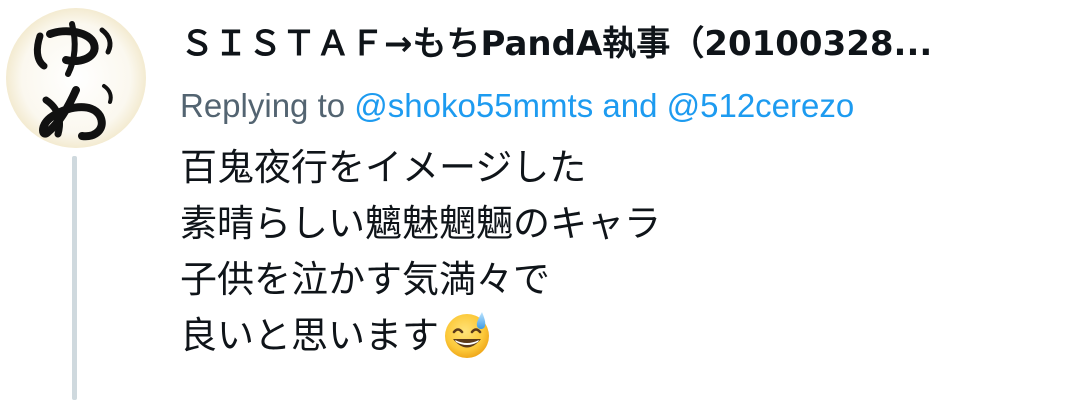 The image size is (1080, 400). What do you see at coordinates (365, 279) in the screenshot?
I see `tweet-text-line: 子供を泣かす気満々で` at bounding box center [365, 279].